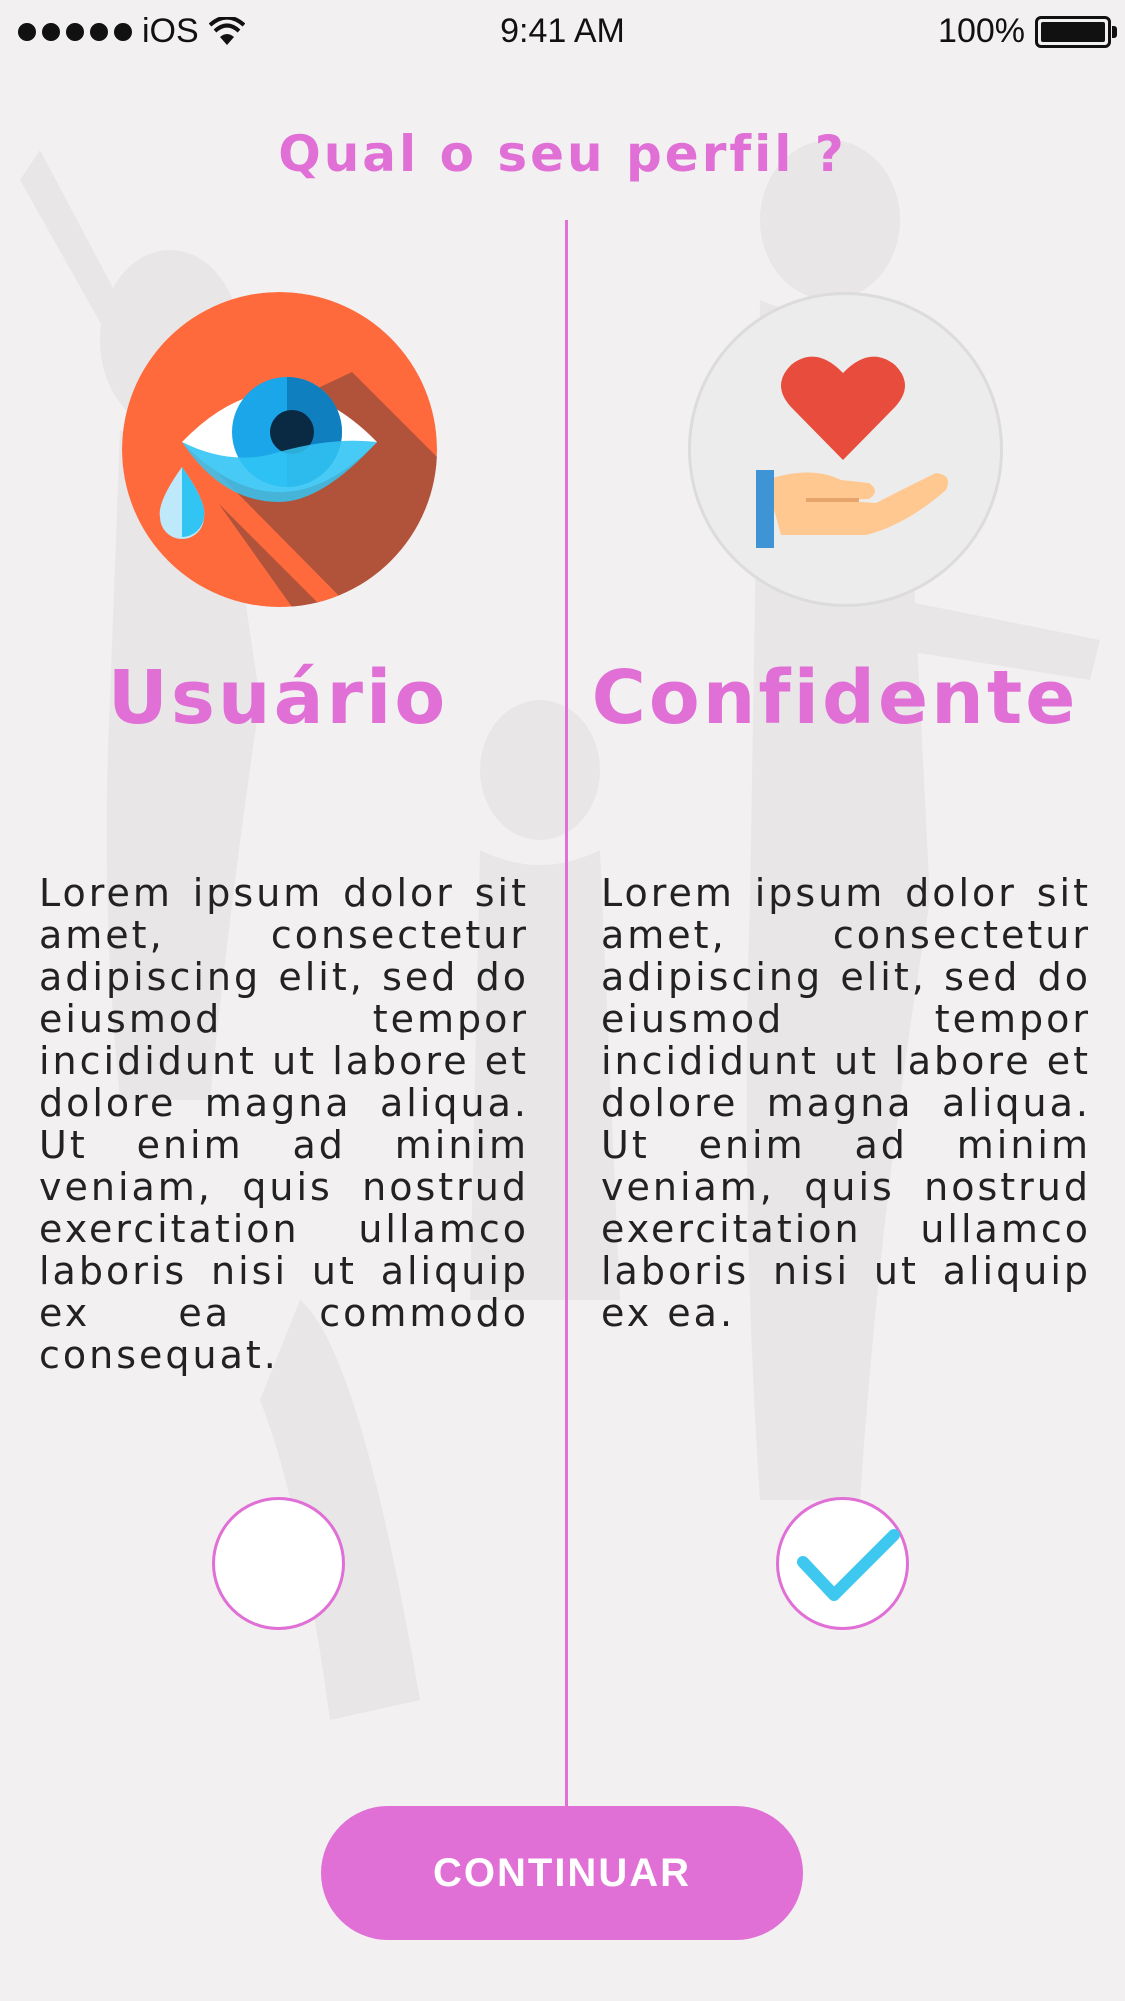  Describe the element at coordinates (278, 1563) in the screenshot. I see `select-usuario-radio` at that location.